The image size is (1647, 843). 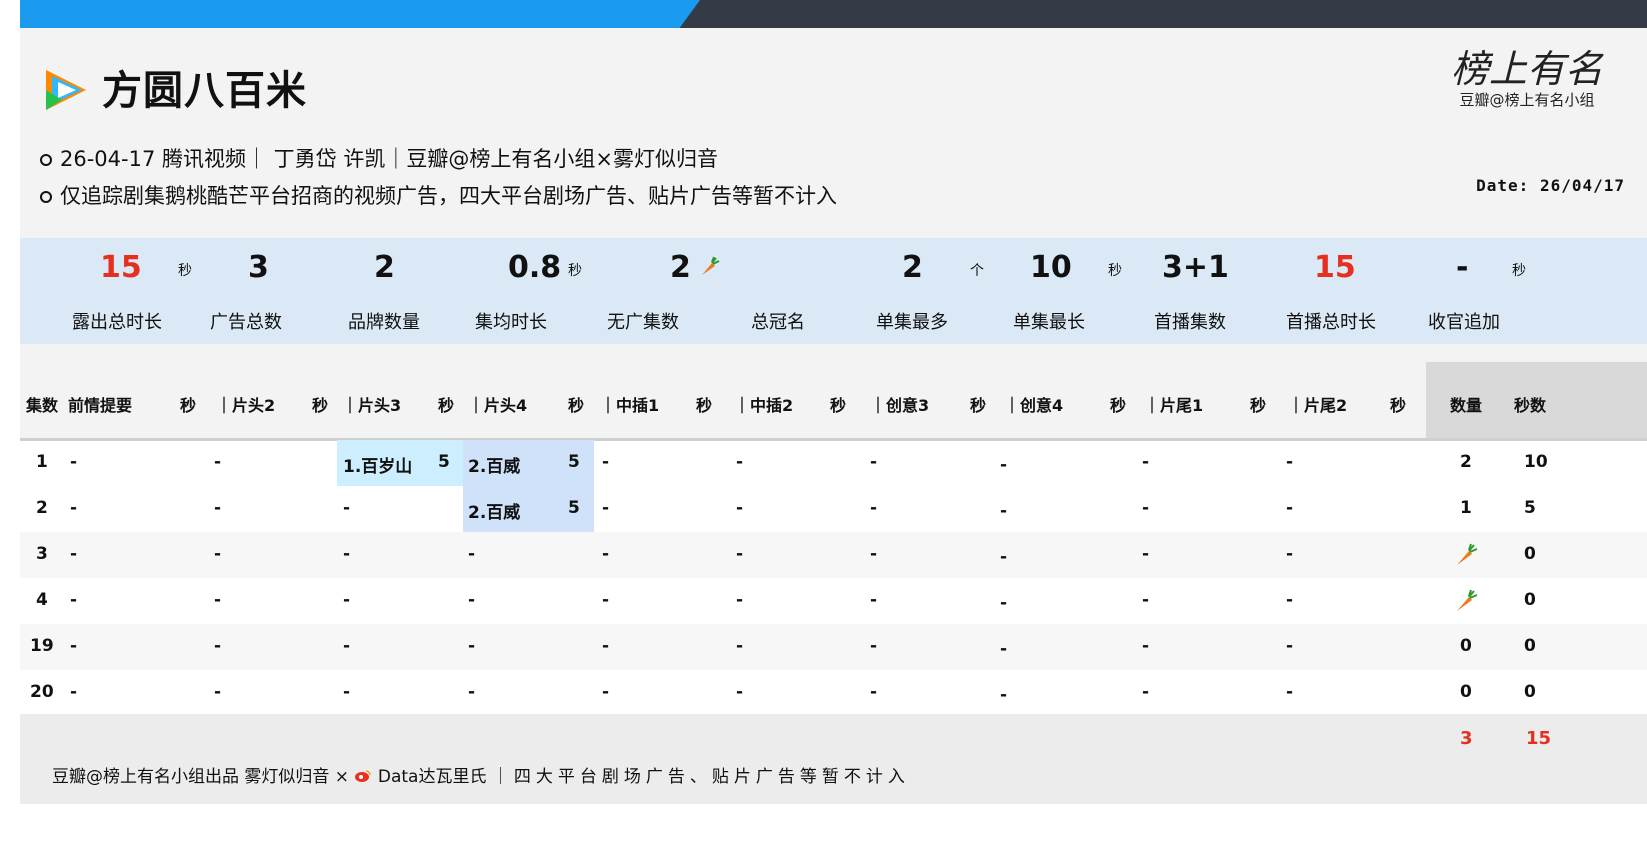 What do you see at coordinates (378, 467) in the screenshot?
I see `cell-value: 1.百岁山` at bounding box center [378, 467].